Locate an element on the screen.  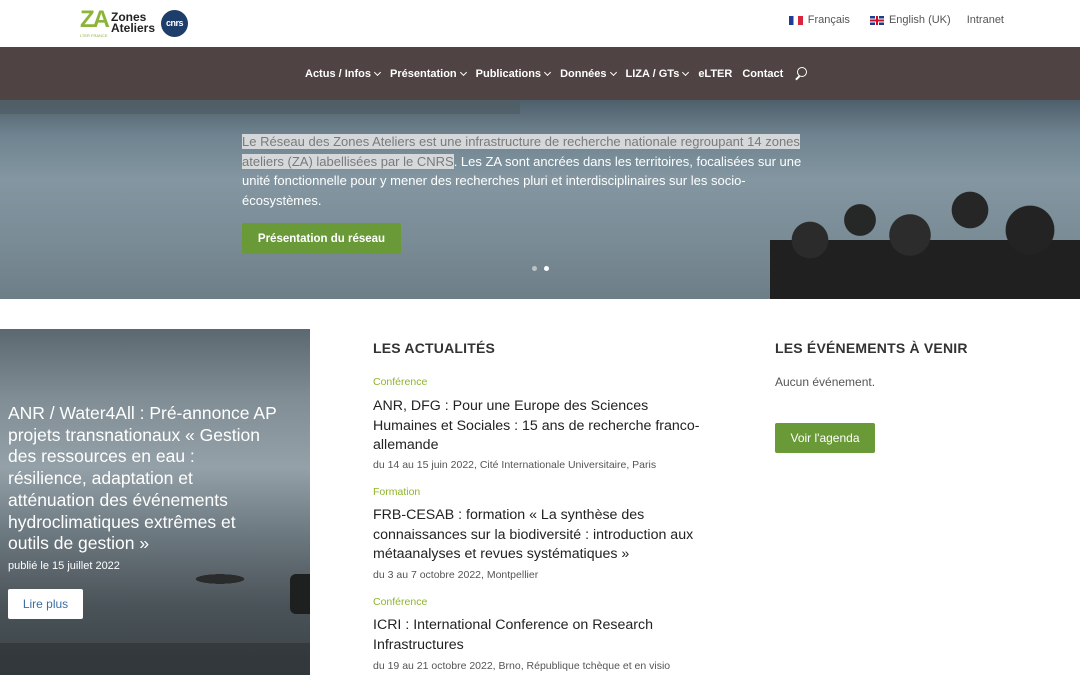
voir-agenda-button: Voir l'agenda is located at coordinates (825, 438).